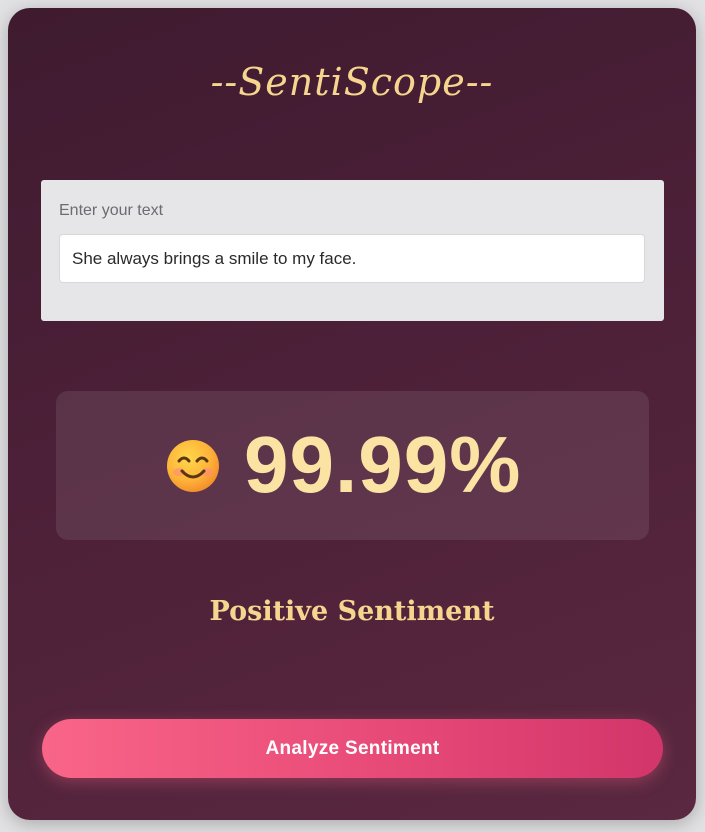 The width and height of the screenshot is (705, 832). I want to click on input-panel: Enter your text, so click(352, 250).